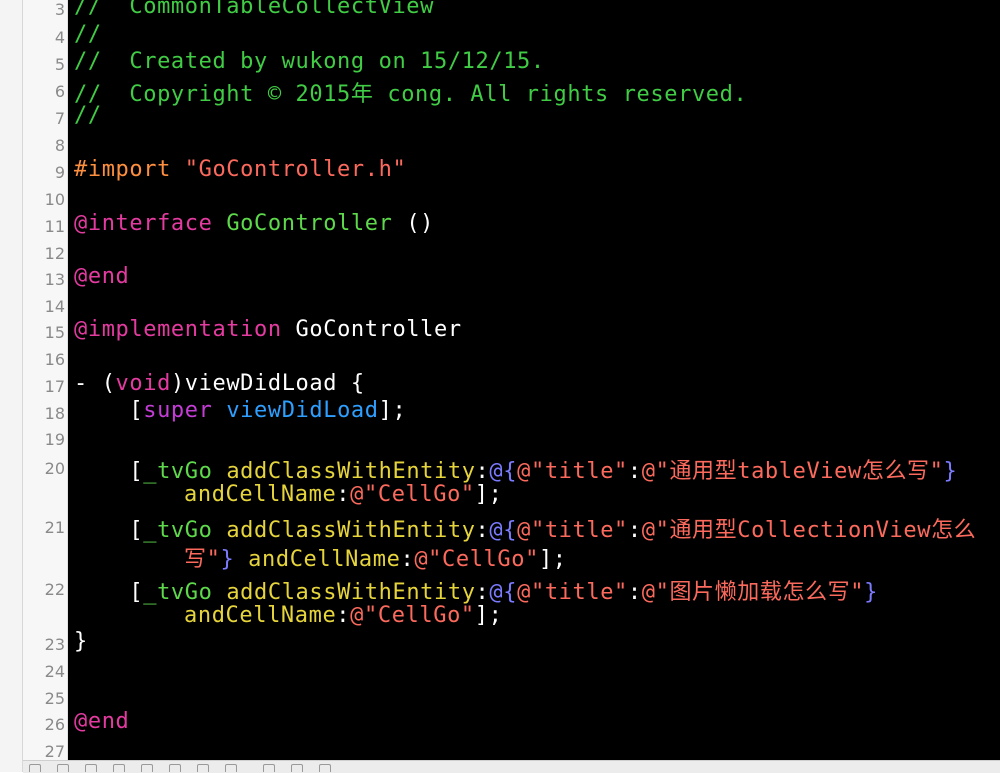  Describe the element at coordinates (44, 671) in the screenshot. I see `line-number: 24` at that location.